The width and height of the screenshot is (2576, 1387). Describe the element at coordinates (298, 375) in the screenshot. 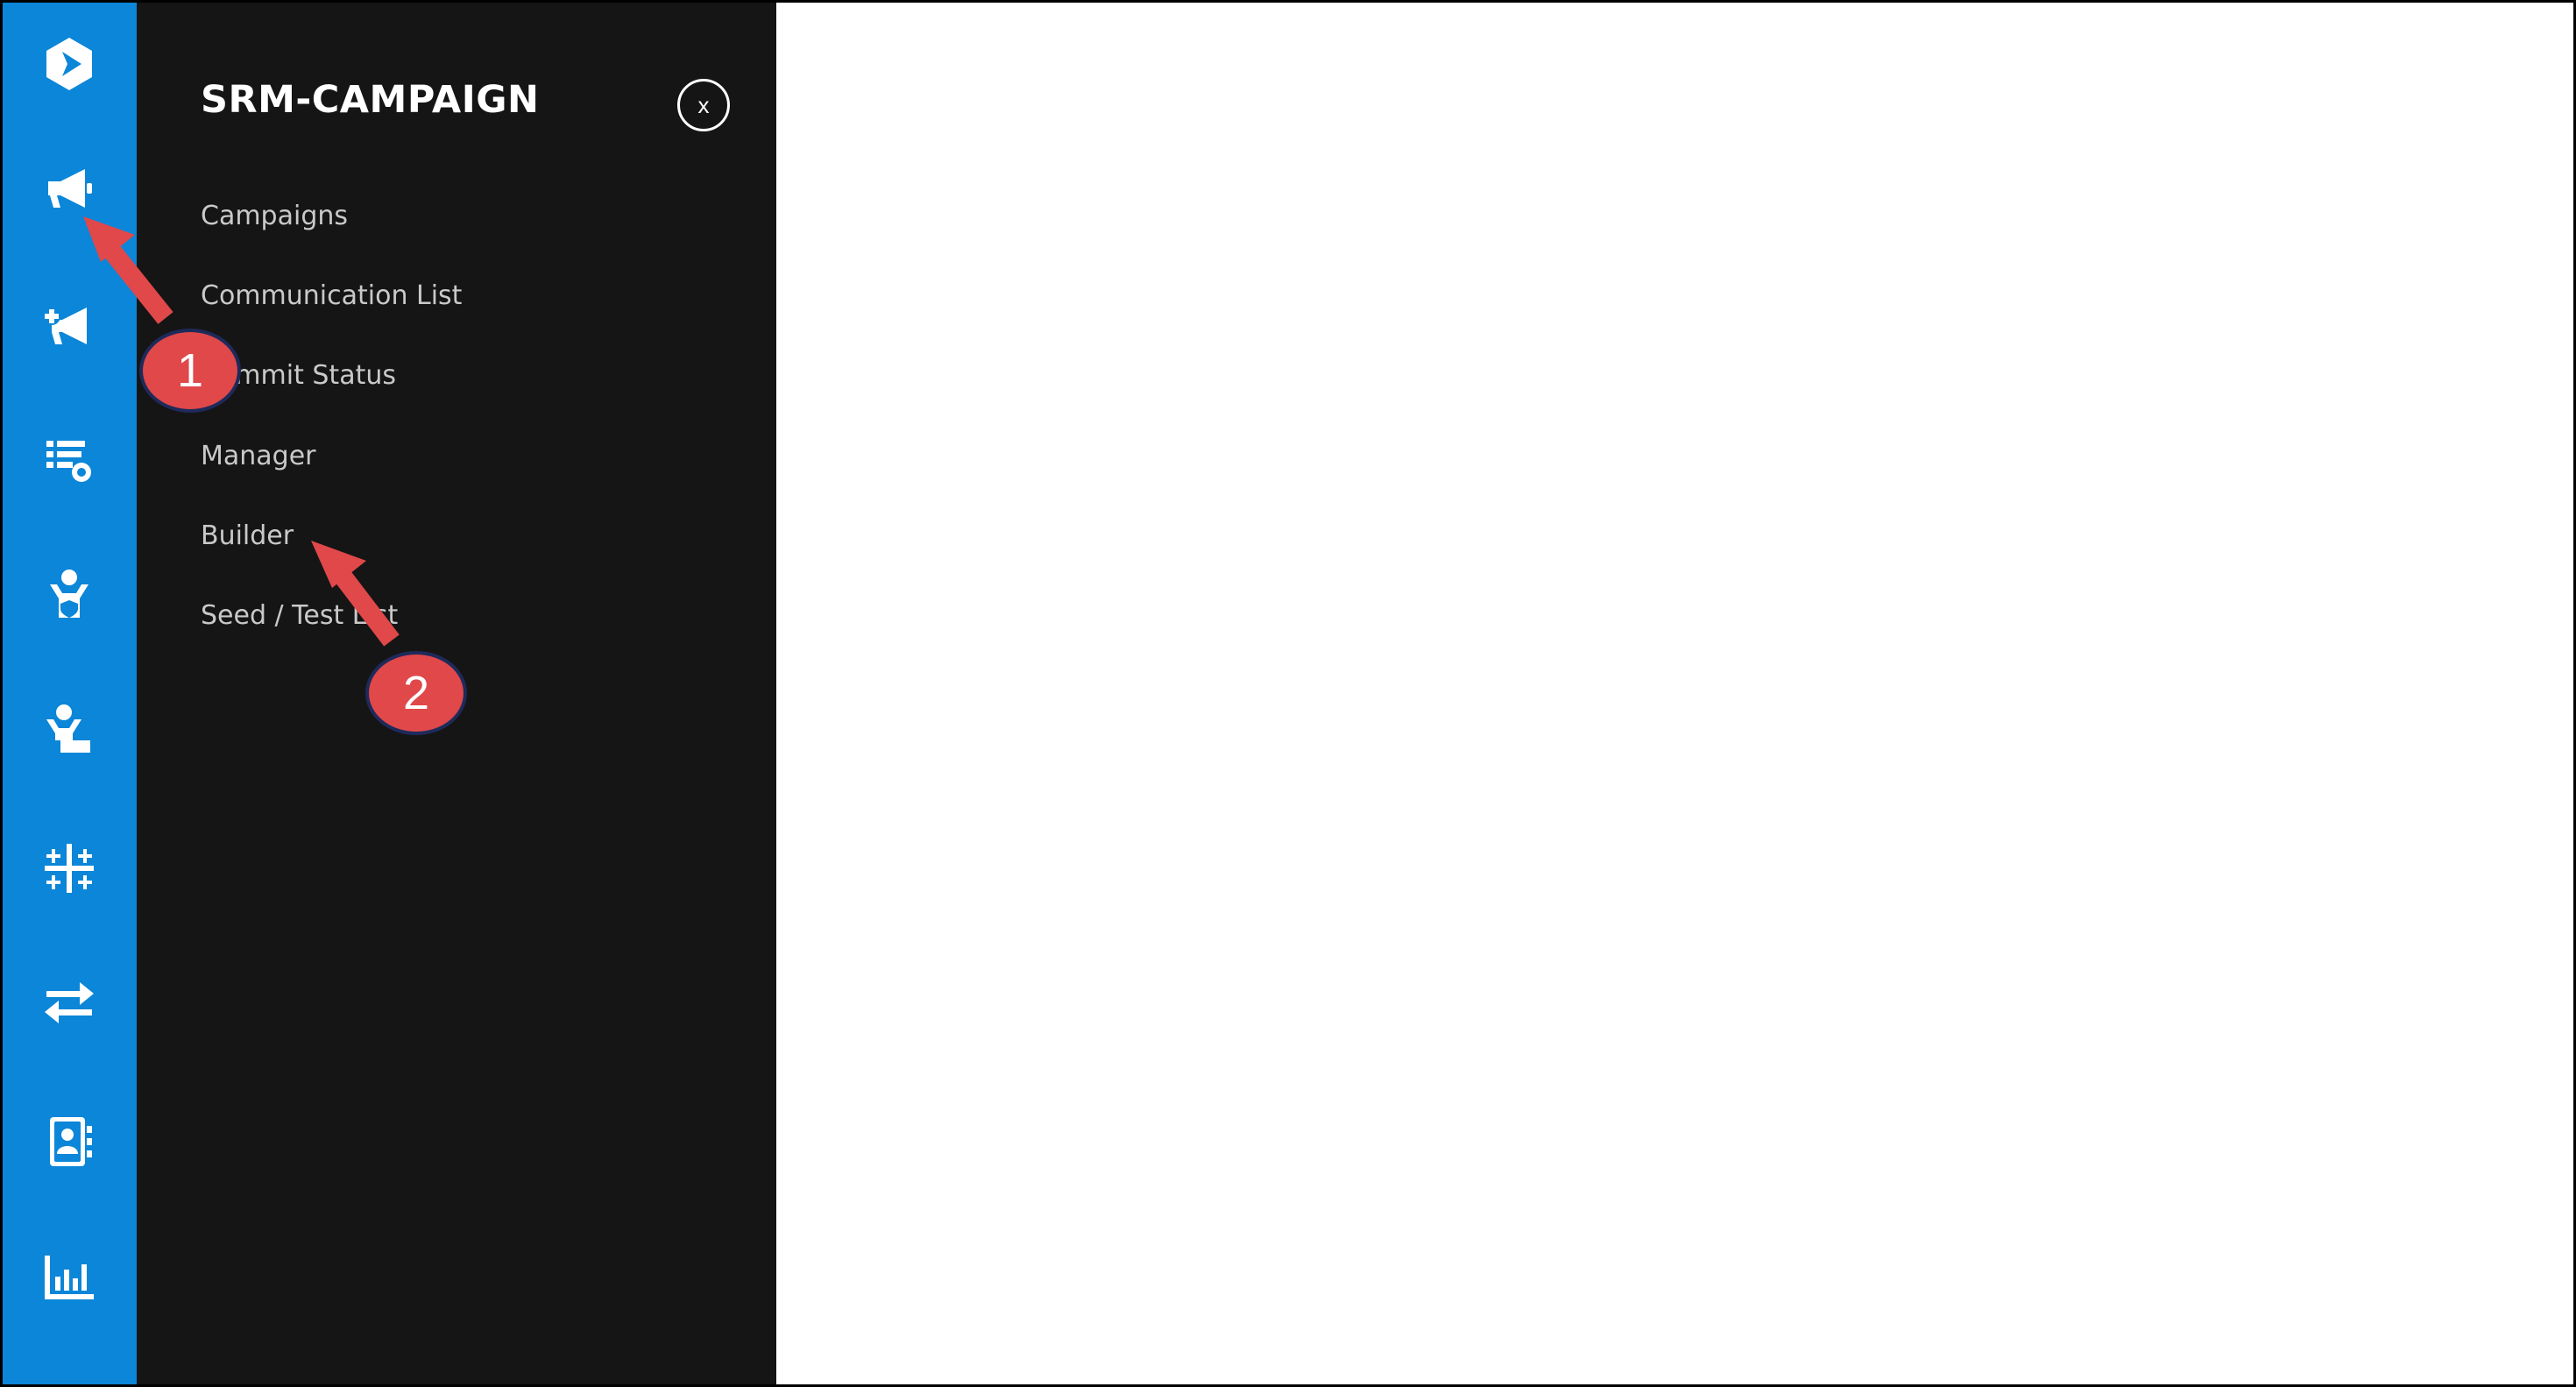

I see `menu-item-commit-status: Commit Status` at that location.